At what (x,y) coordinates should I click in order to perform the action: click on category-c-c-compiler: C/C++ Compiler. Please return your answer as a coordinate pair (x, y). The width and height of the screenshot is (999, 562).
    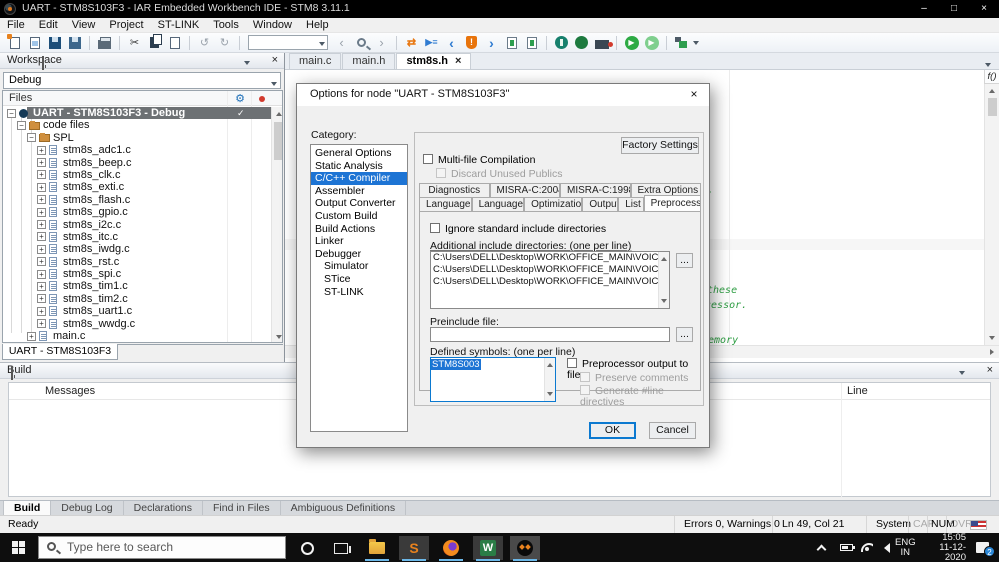
    Looking at the image, I should click on (359, 178).